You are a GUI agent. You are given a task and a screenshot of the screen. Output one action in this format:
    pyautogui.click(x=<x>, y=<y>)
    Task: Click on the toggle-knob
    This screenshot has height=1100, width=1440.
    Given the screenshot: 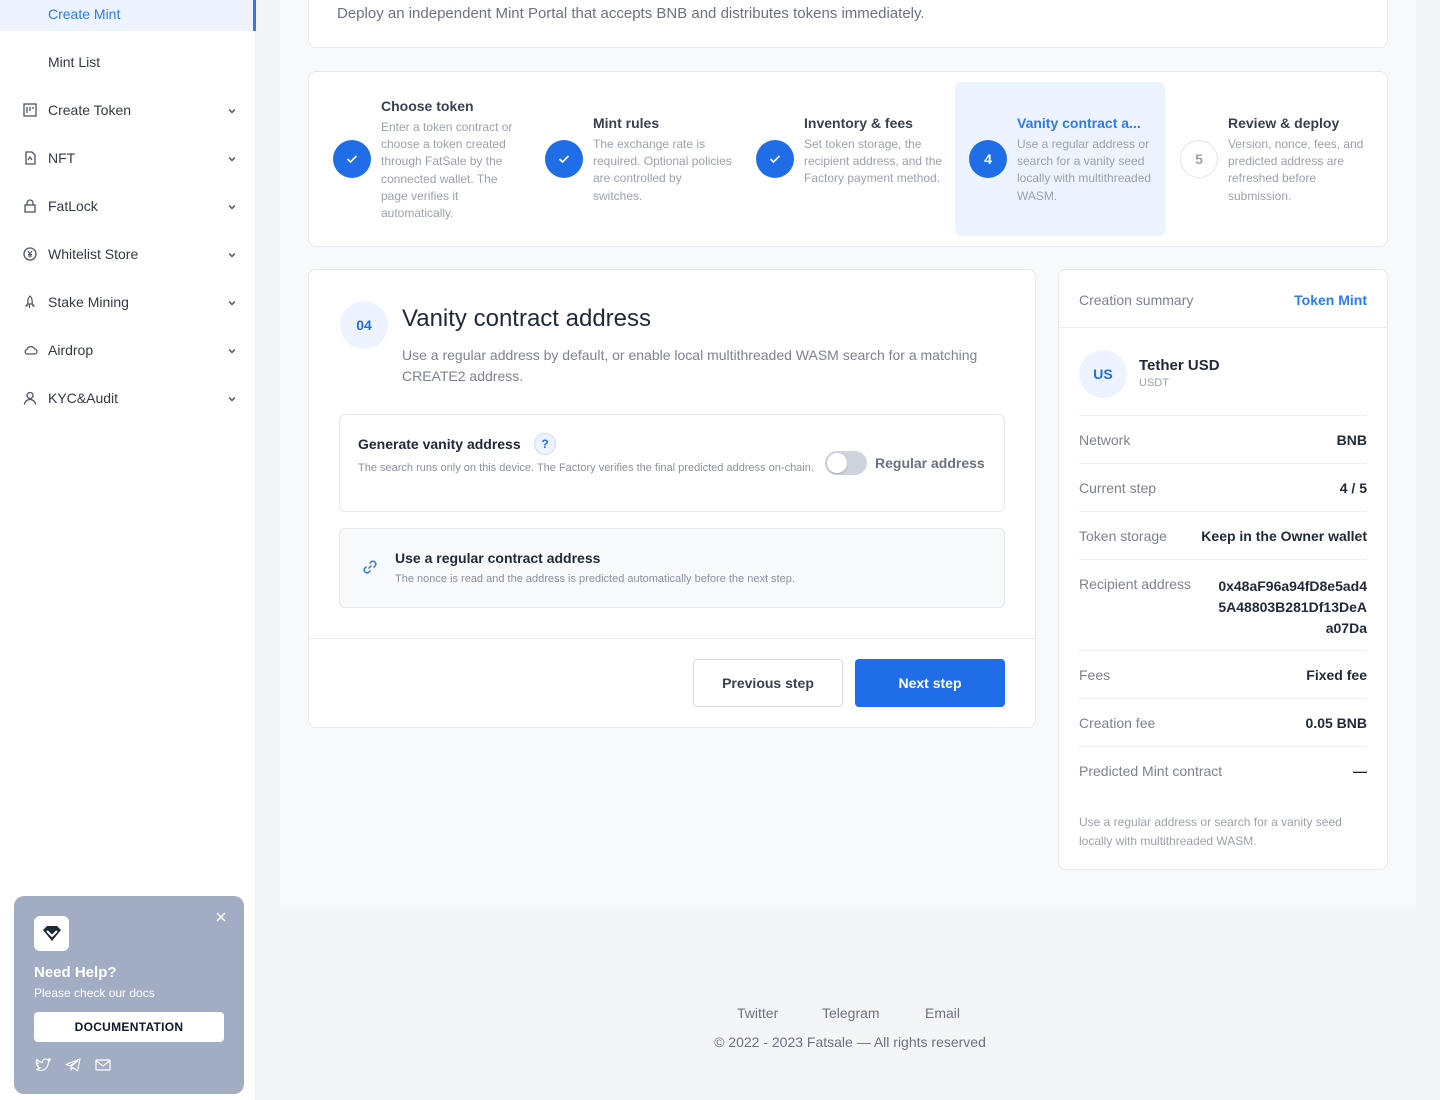 What is the action you would take?
    pyautogui.click(x=837, y=463)
    